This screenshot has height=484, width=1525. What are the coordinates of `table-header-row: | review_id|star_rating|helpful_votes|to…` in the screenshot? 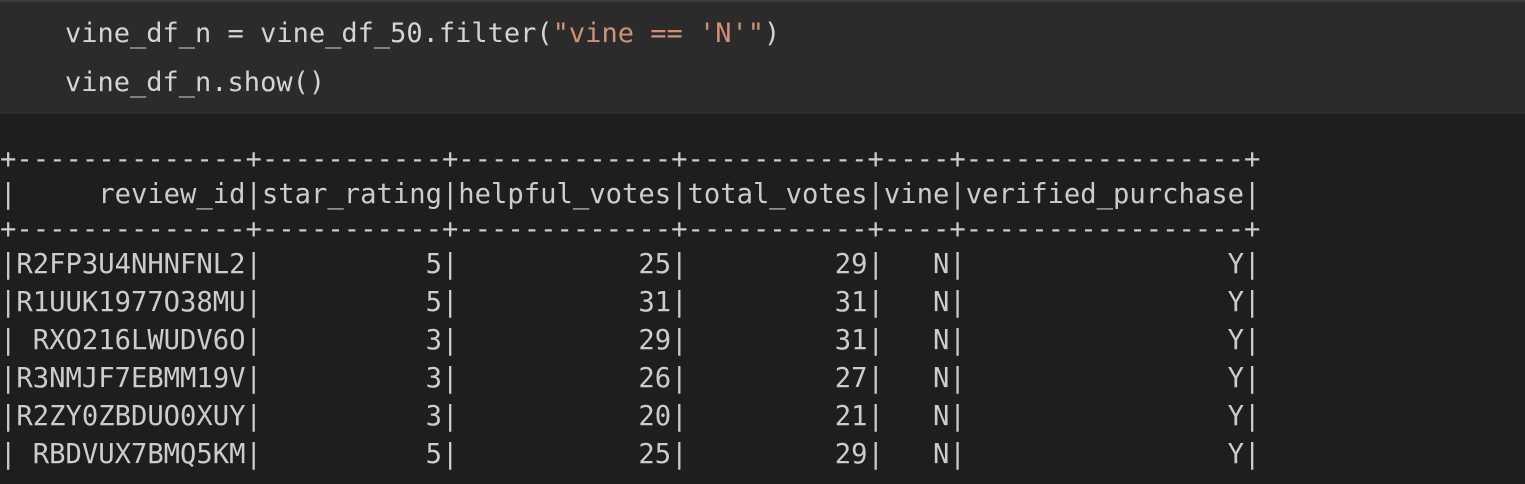 It's located at (630, 194).